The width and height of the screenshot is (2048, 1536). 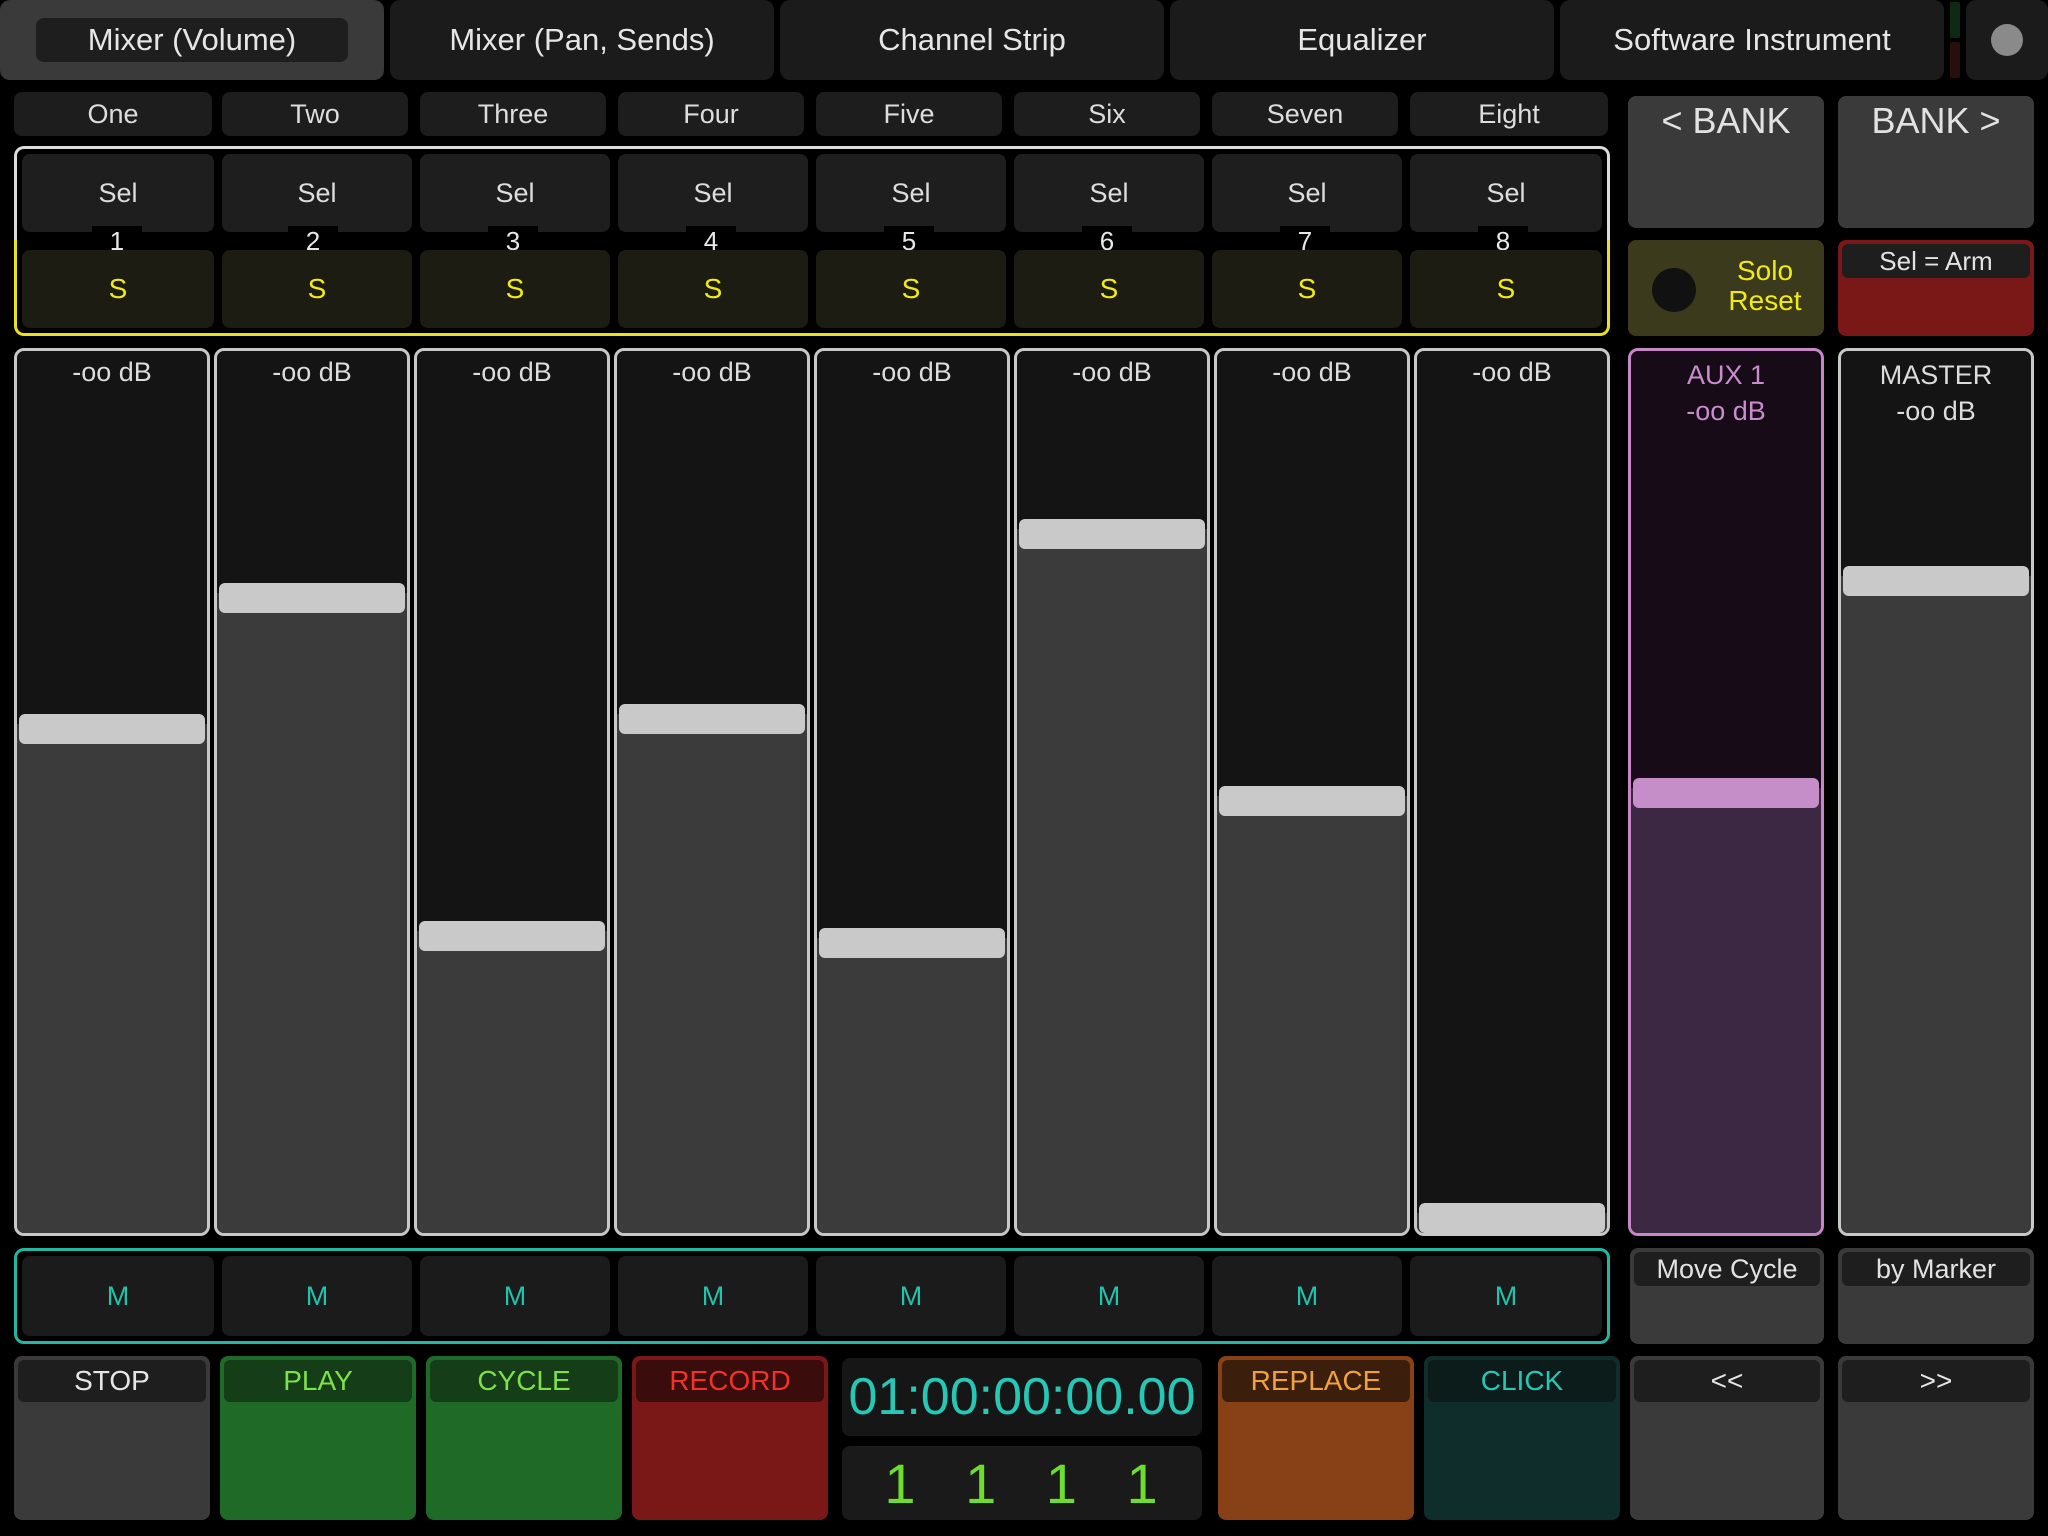 I want to click on mute-button-6: M, so click(x=1109, y=1296).